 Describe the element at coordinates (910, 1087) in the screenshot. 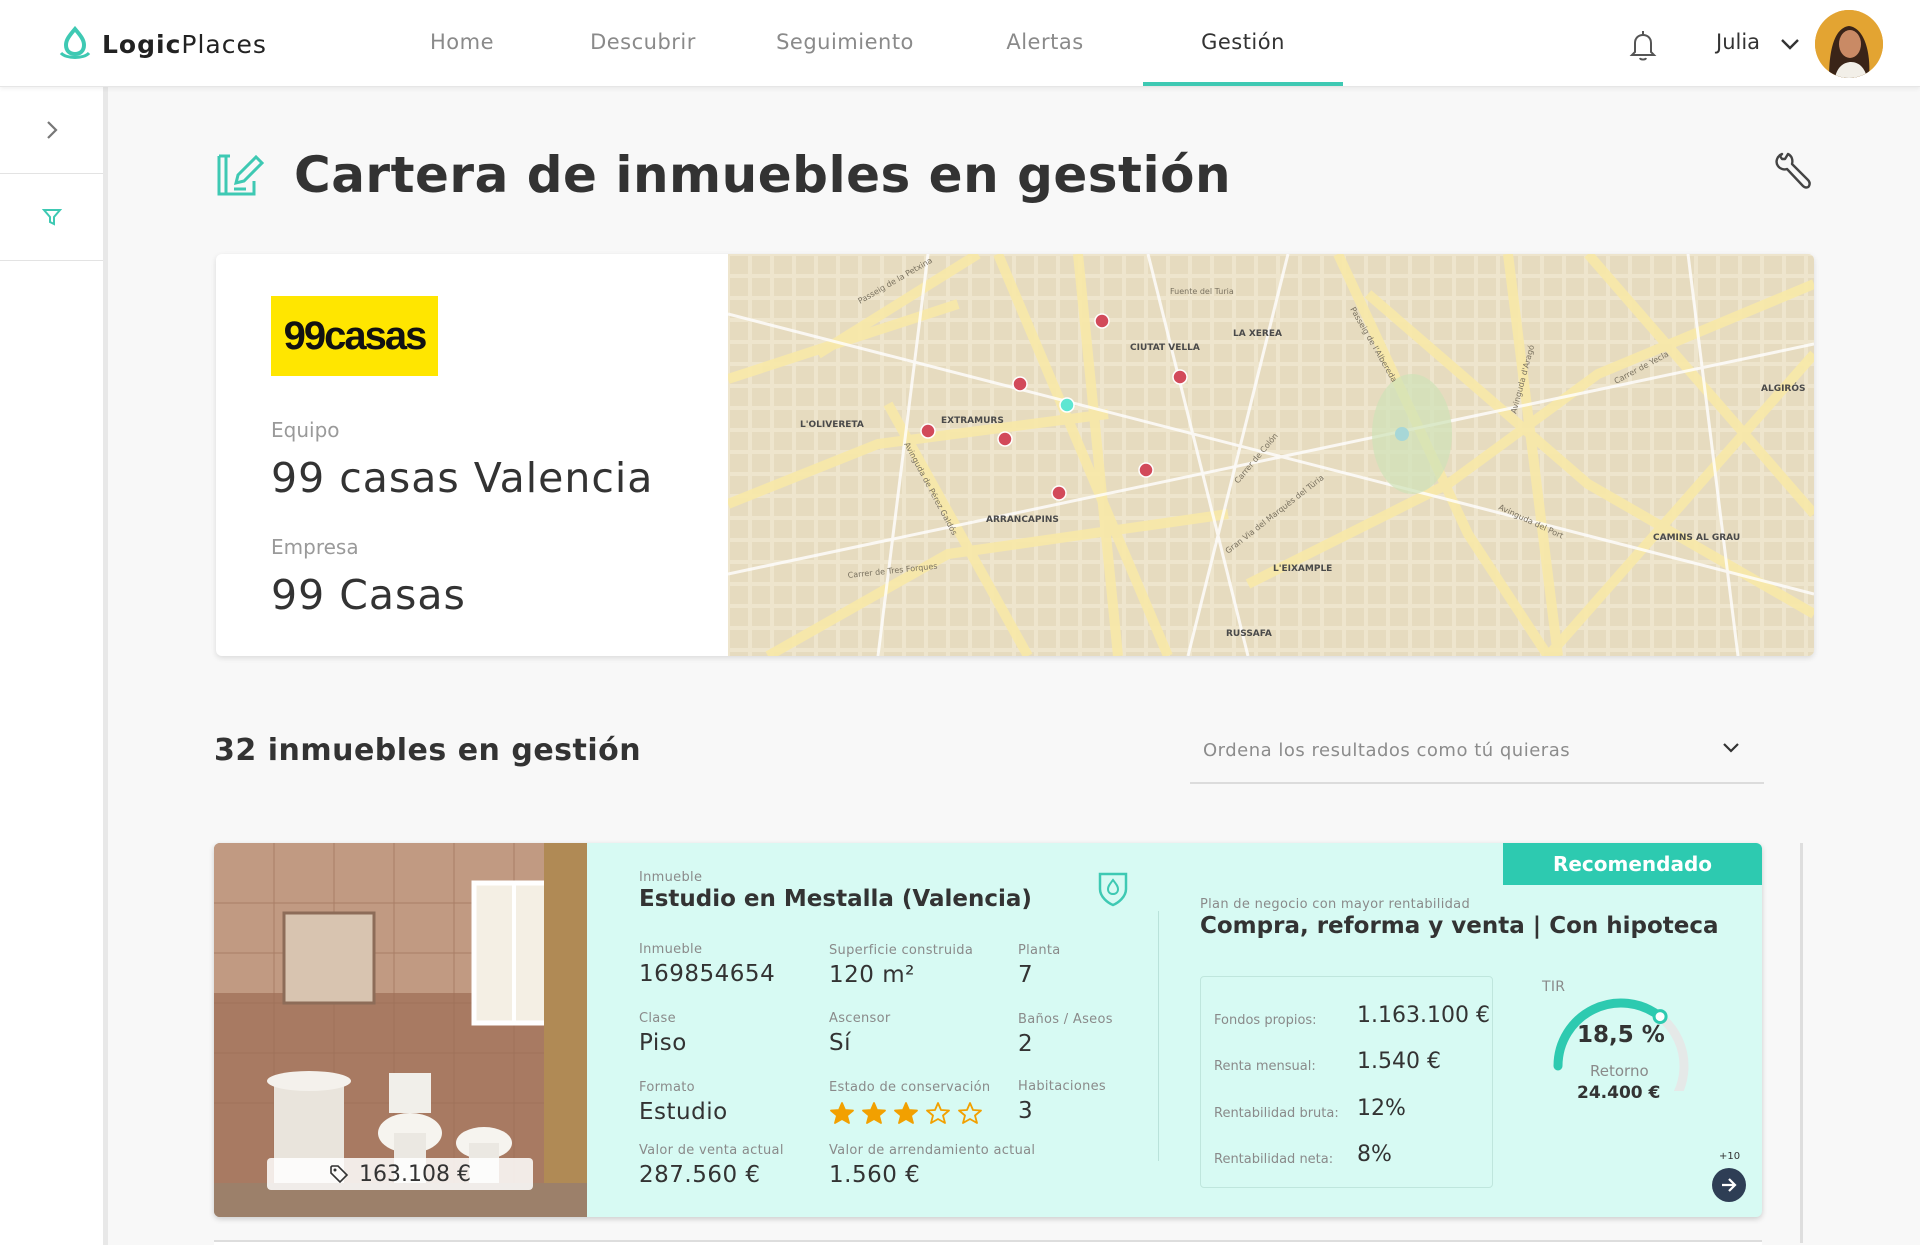

I see `condition-label: Estado de conservación` at that location.